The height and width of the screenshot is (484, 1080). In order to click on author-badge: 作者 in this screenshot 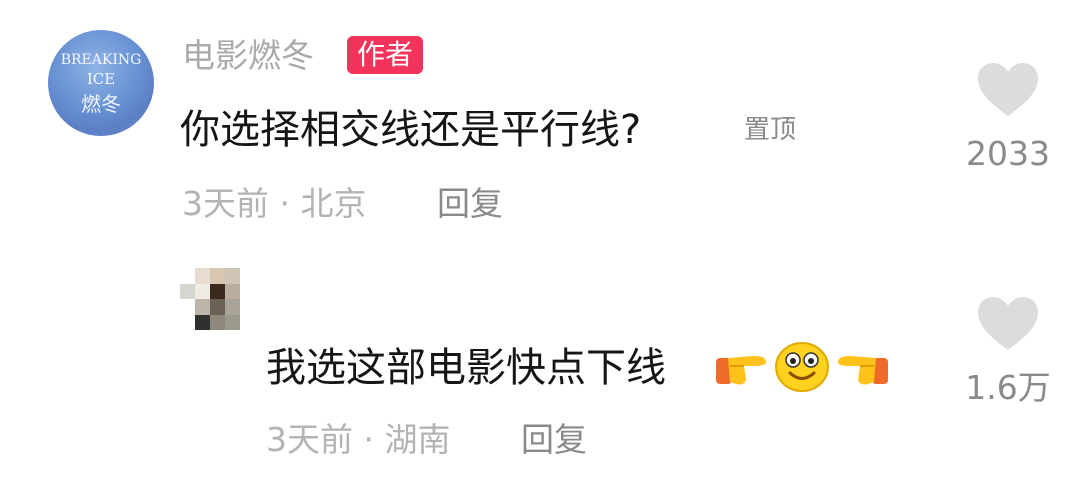, I will do `click(385, 55)`.